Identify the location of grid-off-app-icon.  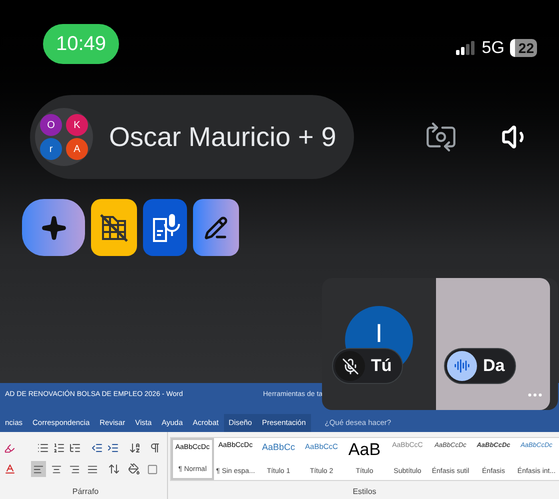
(114, 227).